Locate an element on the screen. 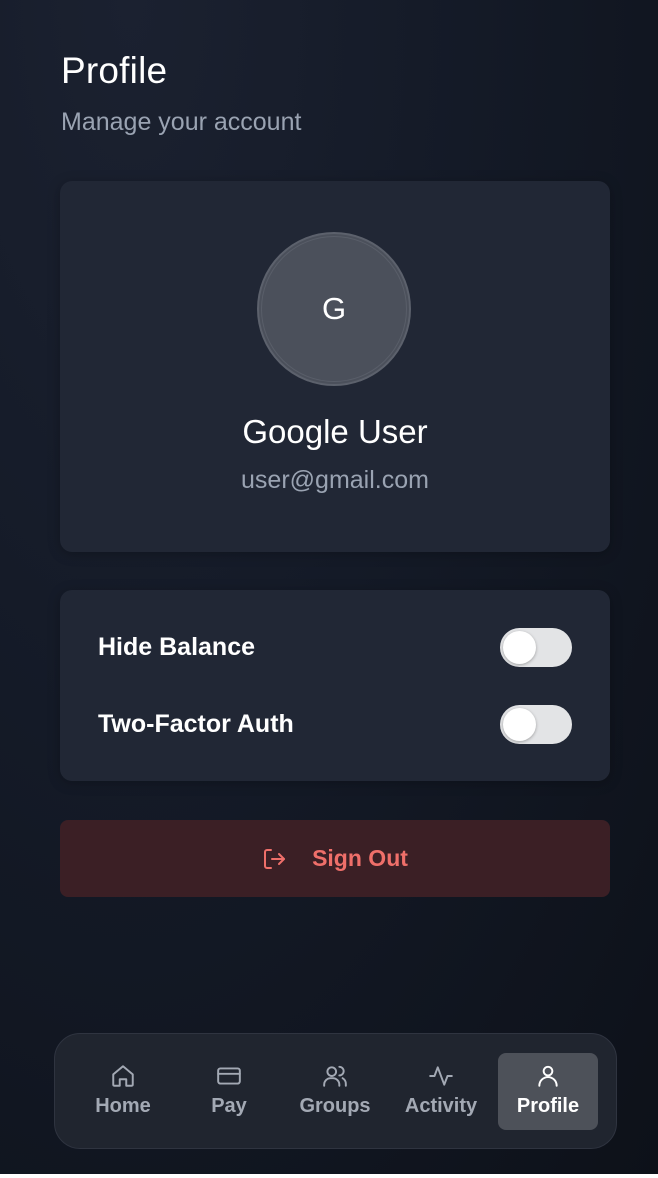  sign-out-label: Sign Out is located at coordinates (360, 858).